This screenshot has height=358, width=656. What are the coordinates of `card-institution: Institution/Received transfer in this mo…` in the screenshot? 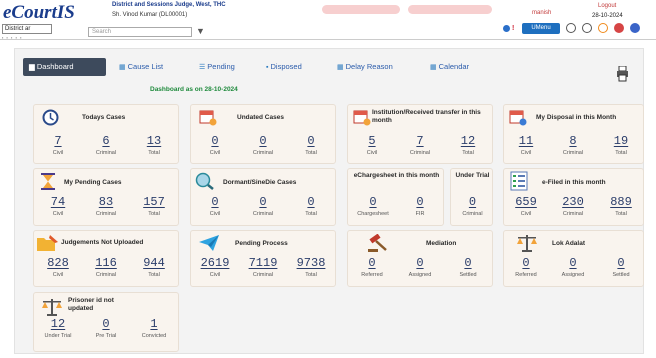 It's located at (420, 134).